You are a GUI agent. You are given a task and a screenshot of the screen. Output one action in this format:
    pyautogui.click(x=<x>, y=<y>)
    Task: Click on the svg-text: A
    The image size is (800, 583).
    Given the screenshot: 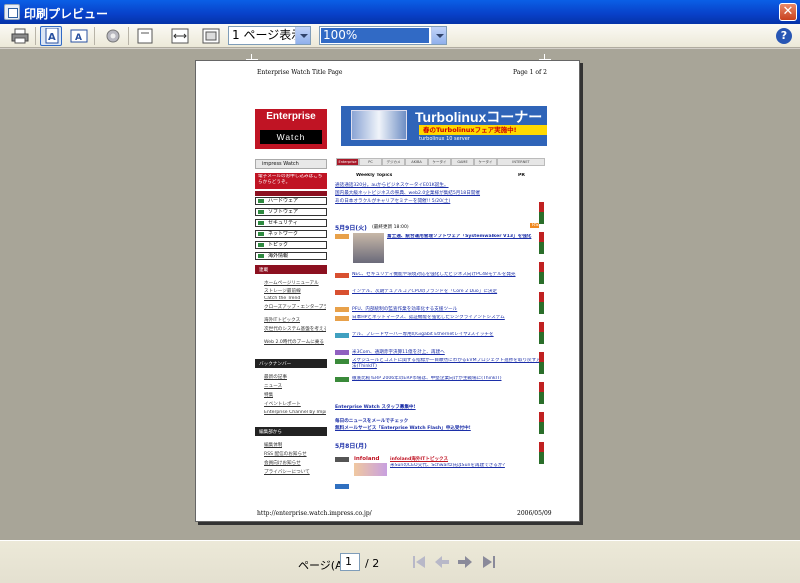 What is the action you would take?
    pyautogui.click(x=52, y=37)
    